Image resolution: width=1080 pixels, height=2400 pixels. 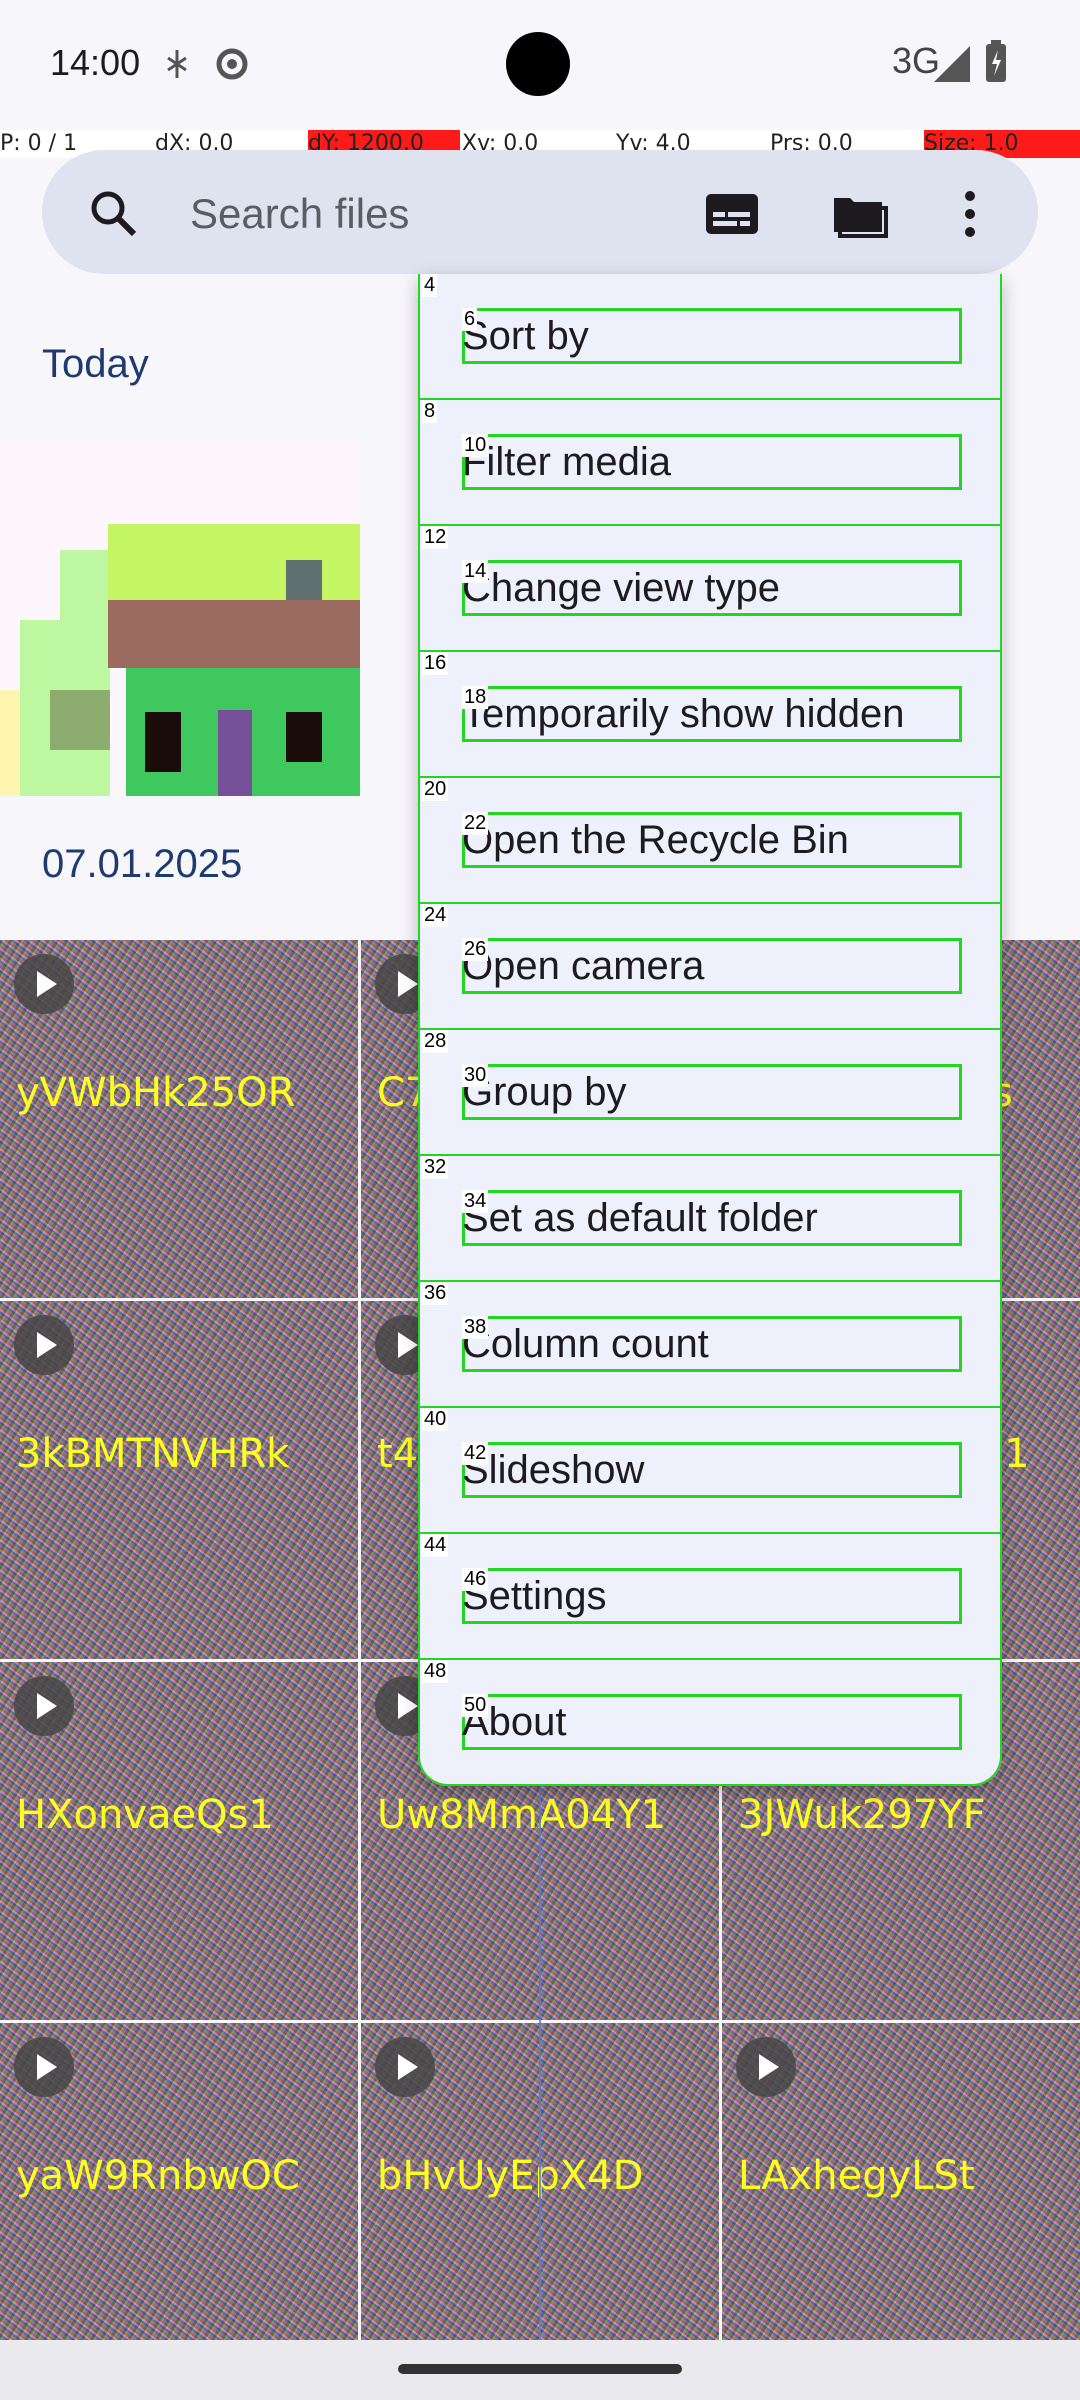 I want to click on menu-item-group-by: 28 Group by 30, so click(x=710, y=1093).